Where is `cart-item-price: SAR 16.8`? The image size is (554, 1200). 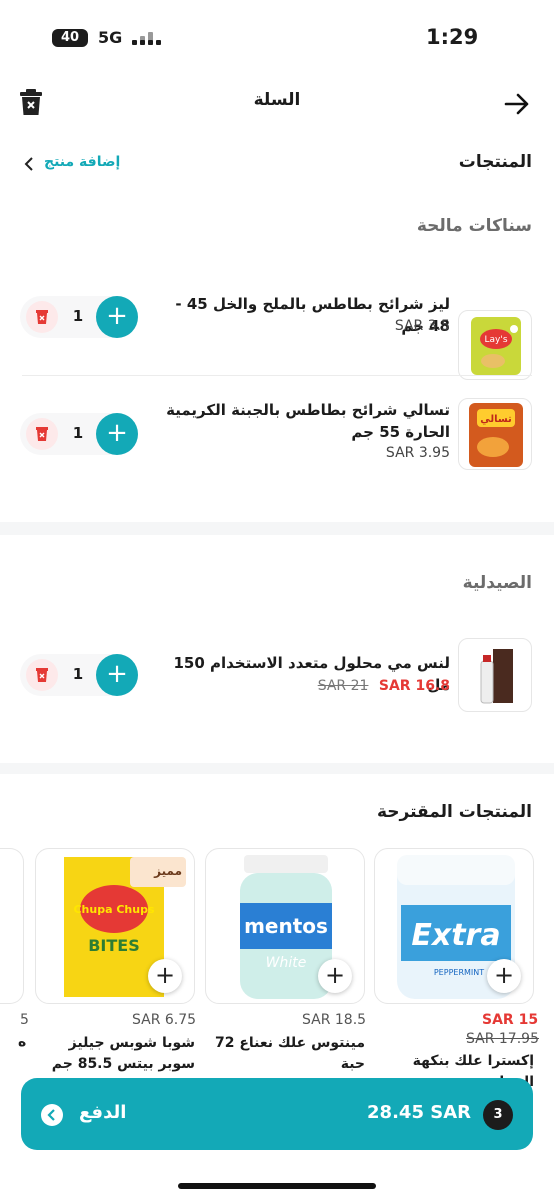
cart-item-price: SAR 16.8 is located at coordinates (414, 686).